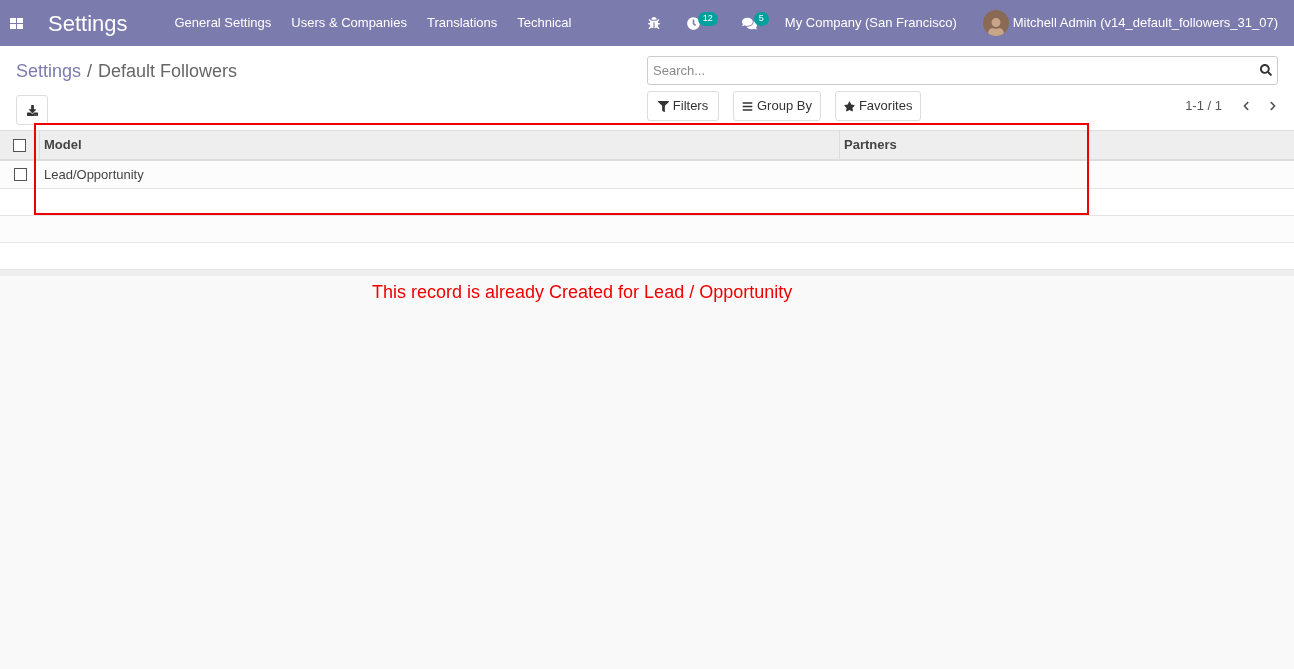 The width and height of the screenshot is (1294, 669). I want to click on user-menu: Mitchell Admin (v14_default_followers_31_07), so click(1145, 23).